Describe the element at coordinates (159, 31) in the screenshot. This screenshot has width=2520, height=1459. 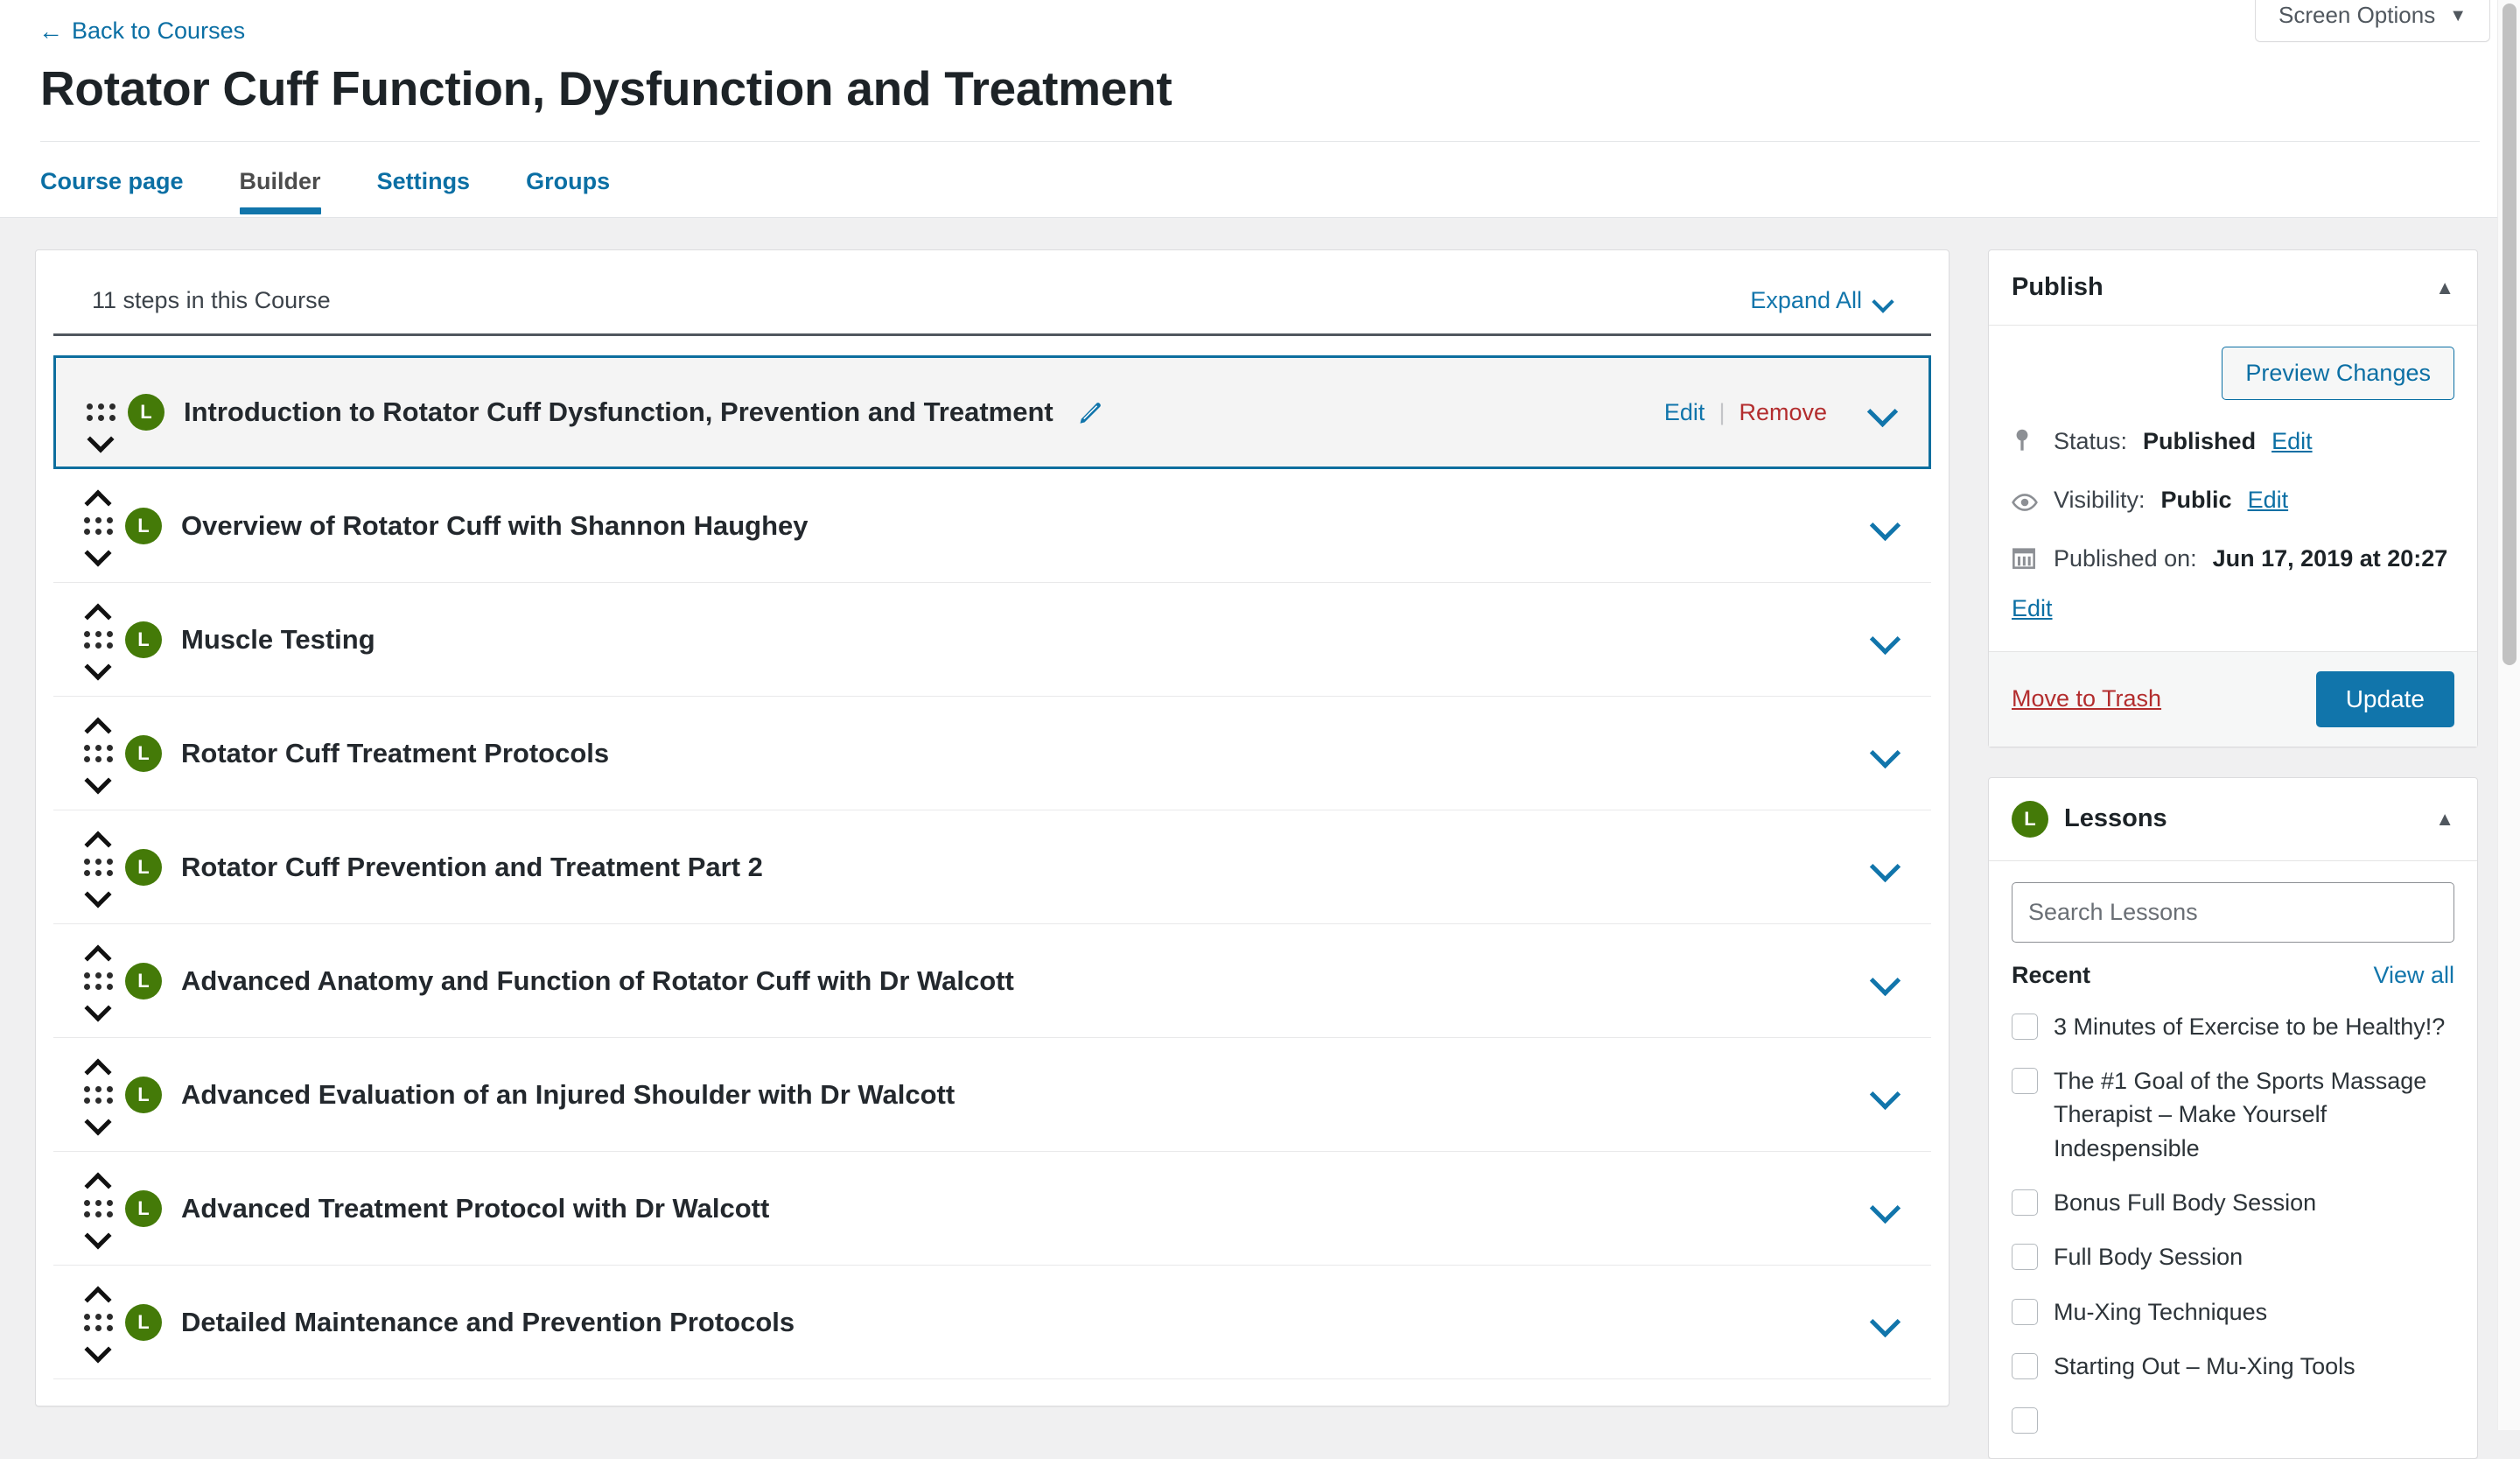
I see `back-to-courses-label: Back to Courses` at that location.